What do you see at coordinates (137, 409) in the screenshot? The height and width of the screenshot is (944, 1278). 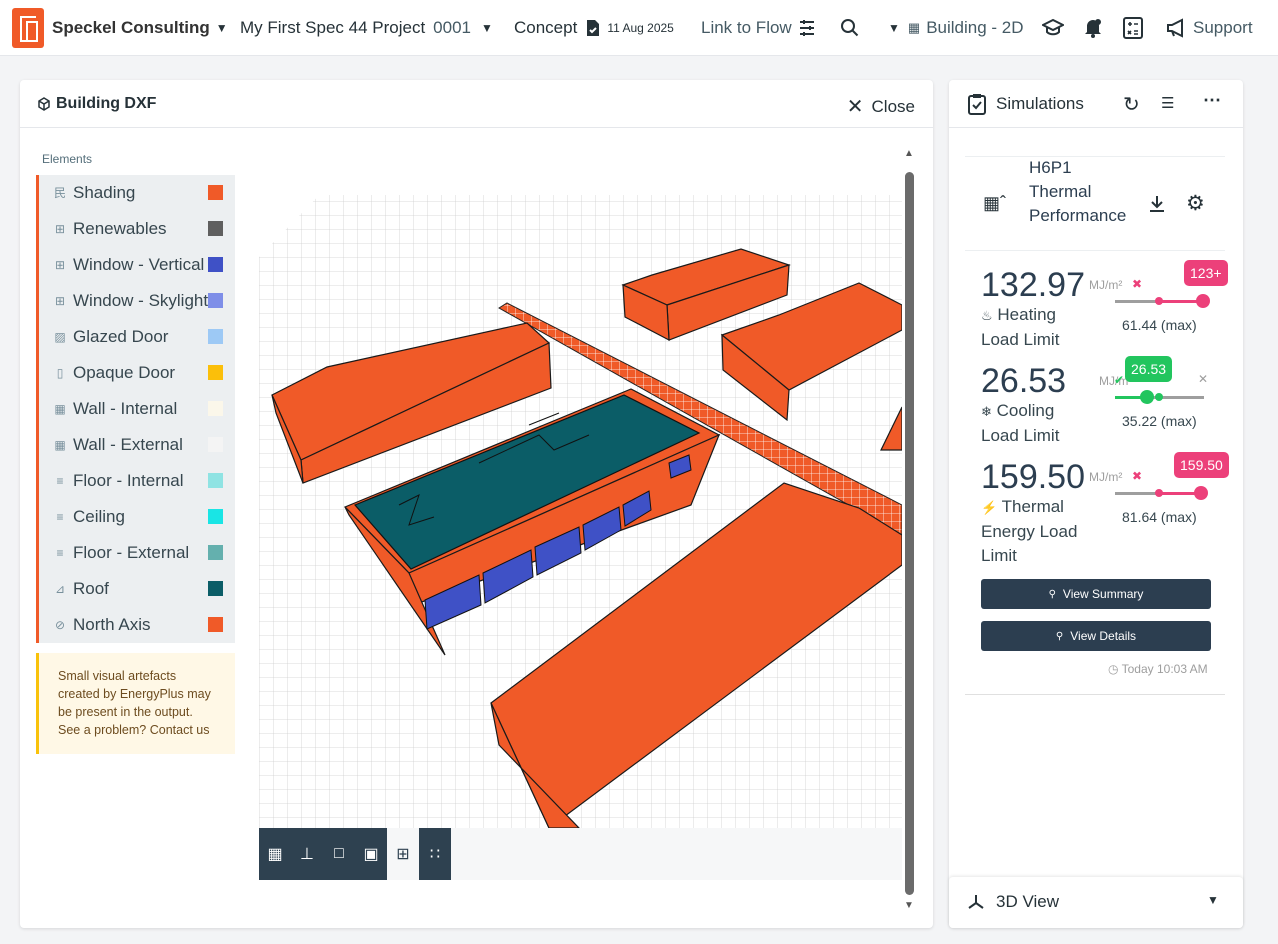 I see `element-item: ▦ Wall - Internal` at bounding box center [137, 409].